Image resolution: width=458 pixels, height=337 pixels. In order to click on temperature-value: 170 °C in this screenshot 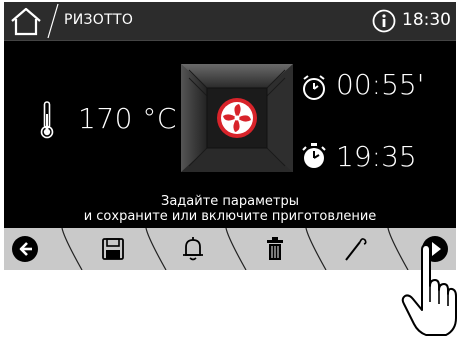, I will do `click(127, 118)`.